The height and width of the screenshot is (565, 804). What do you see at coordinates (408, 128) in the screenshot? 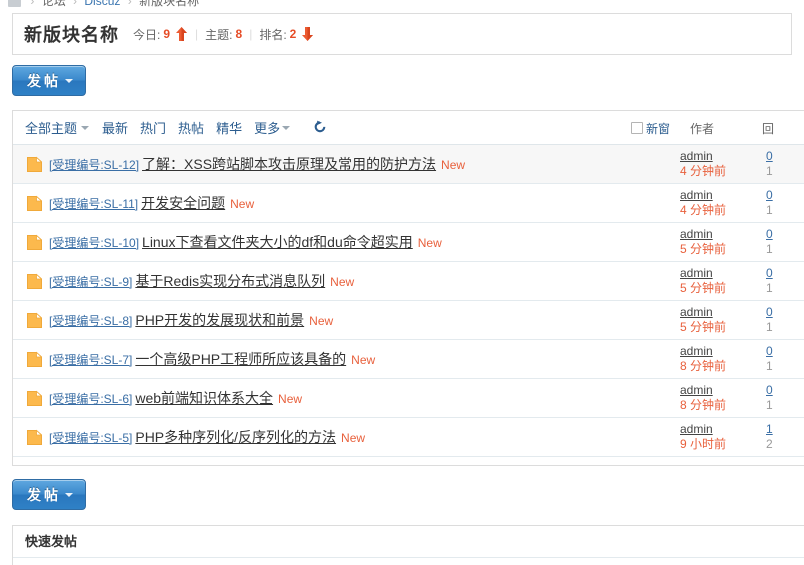
I see `thread-filter-bar: 全部主题 最新 热门 热帖 精华 更多 新窗 作者 回` at bounding box center [408, 128].